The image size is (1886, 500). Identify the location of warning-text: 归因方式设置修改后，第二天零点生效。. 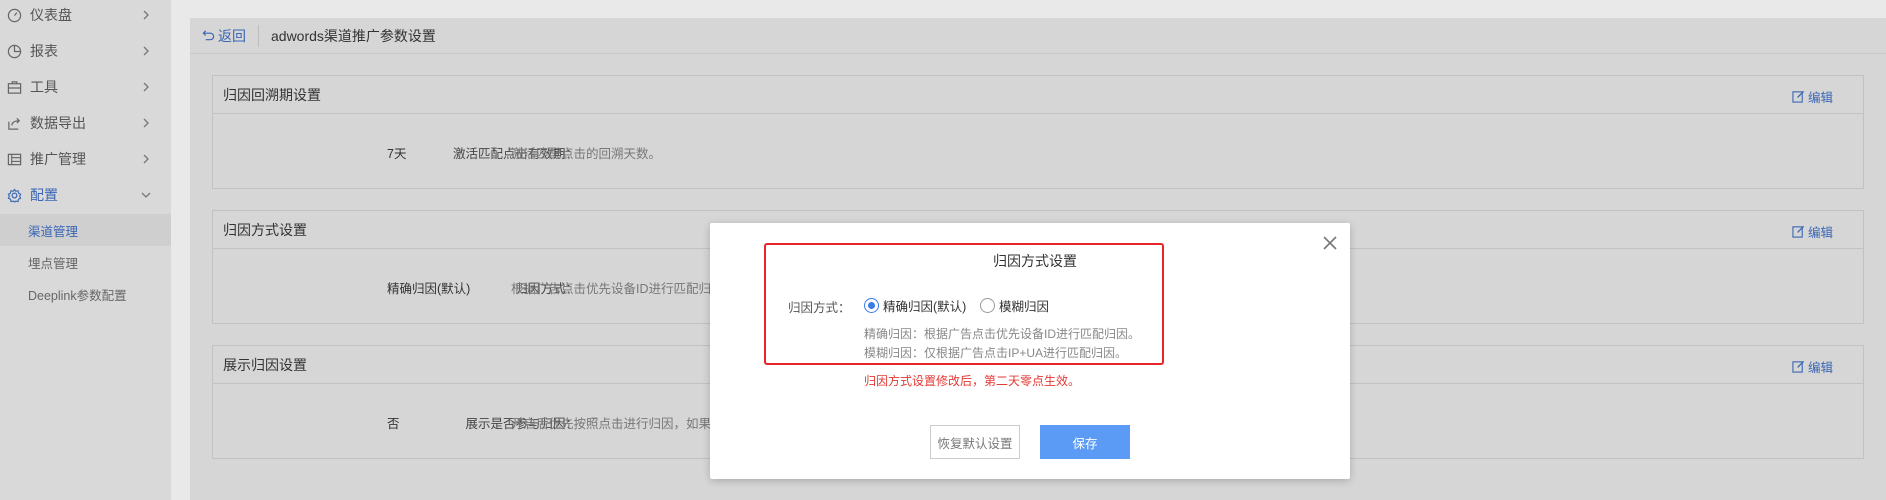
(972, 381).